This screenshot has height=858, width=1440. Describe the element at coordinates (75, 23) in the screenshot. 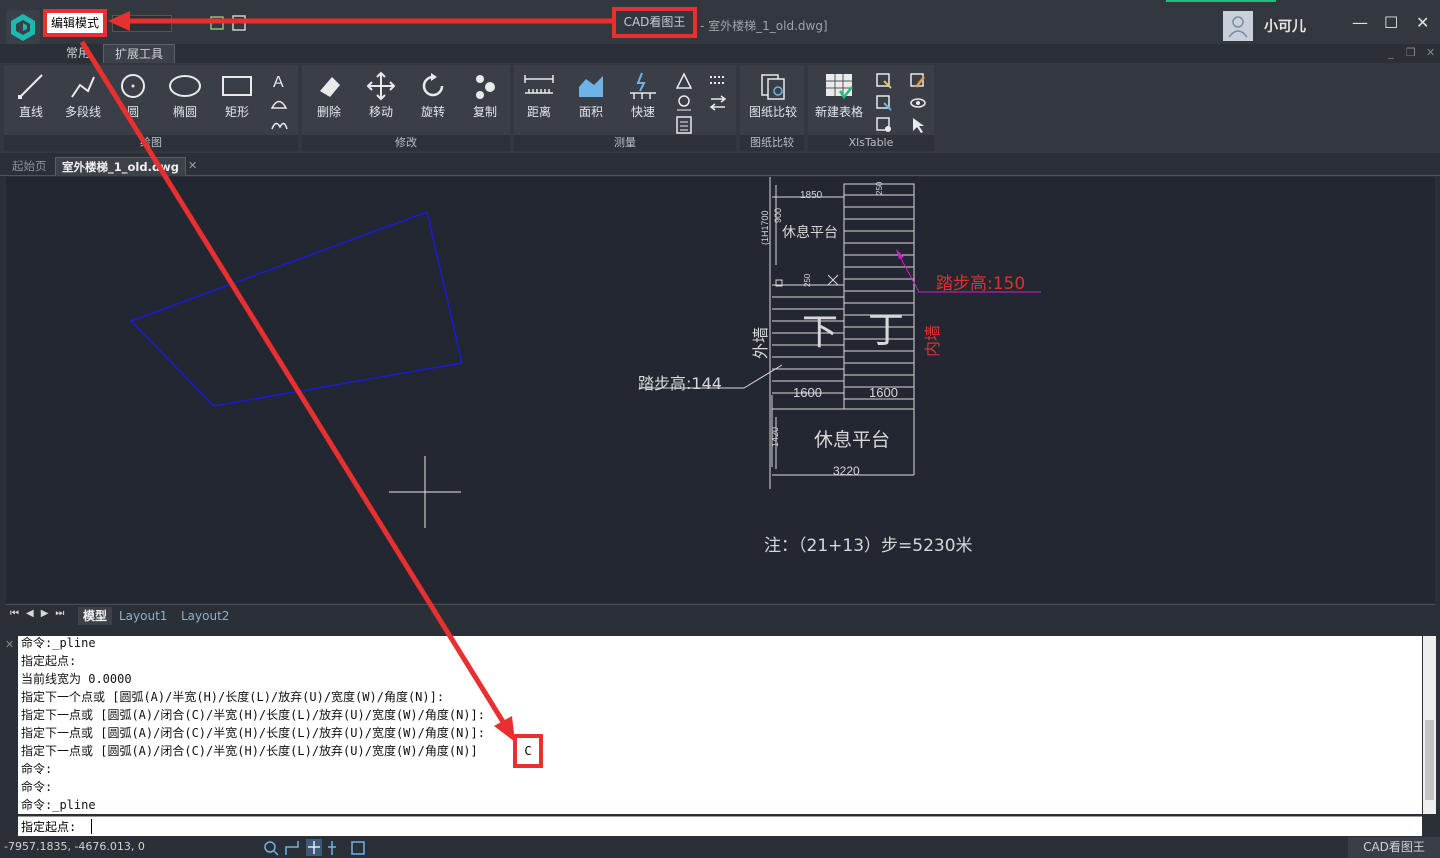

I see `edit-mode-button: 编辑模式` at that location.